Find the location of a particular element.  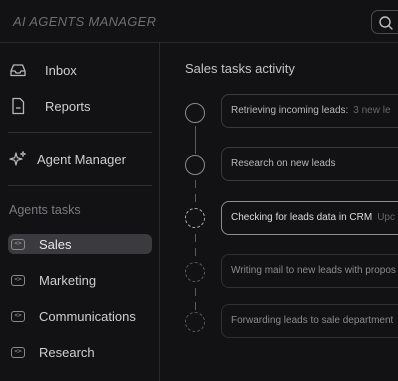

step-detail: 3 new le is located at coordinates (372, 110).